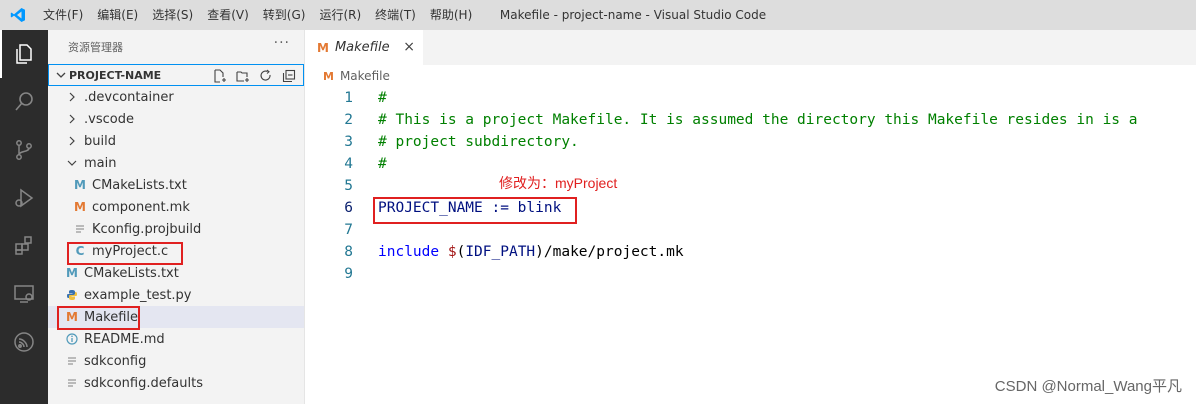 This screenshot has width=1196, height=404. What do you see at coordinates (176, 97) in the screenshot?
I see `tree-folder-devcontainer: .devcontainer` at bounding box center [176, 97].